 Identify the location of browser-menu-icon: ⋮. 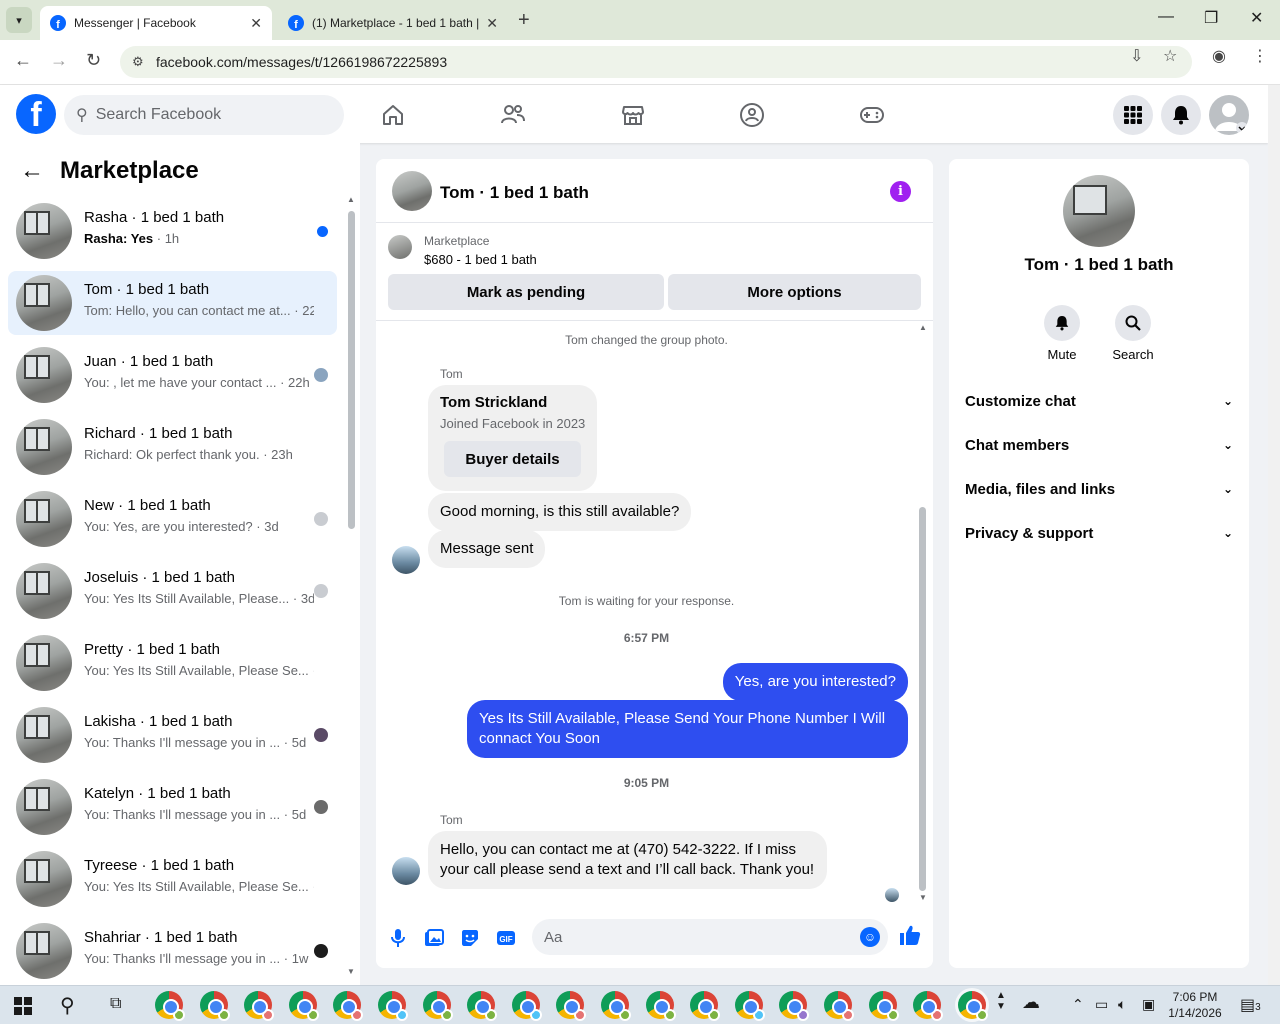
(1260, 56).